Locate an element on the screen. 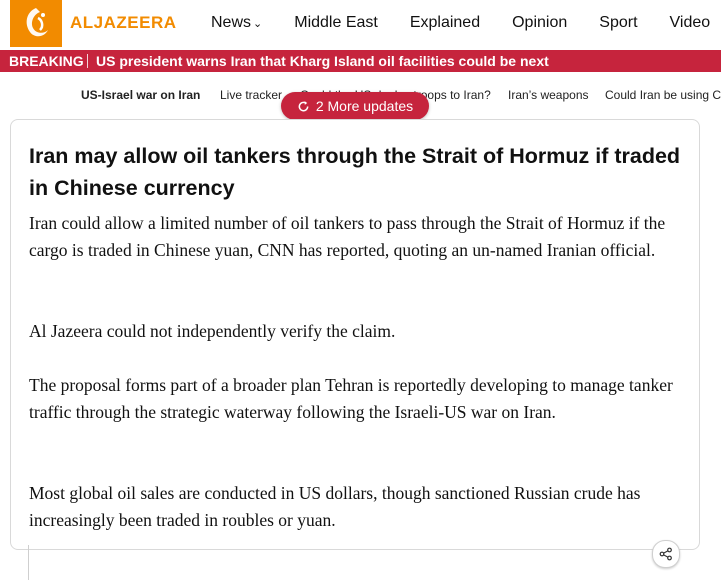 The height and width of the screenshot is (580, 721). nav-sport: Sport is located at coordinates (618, 23).